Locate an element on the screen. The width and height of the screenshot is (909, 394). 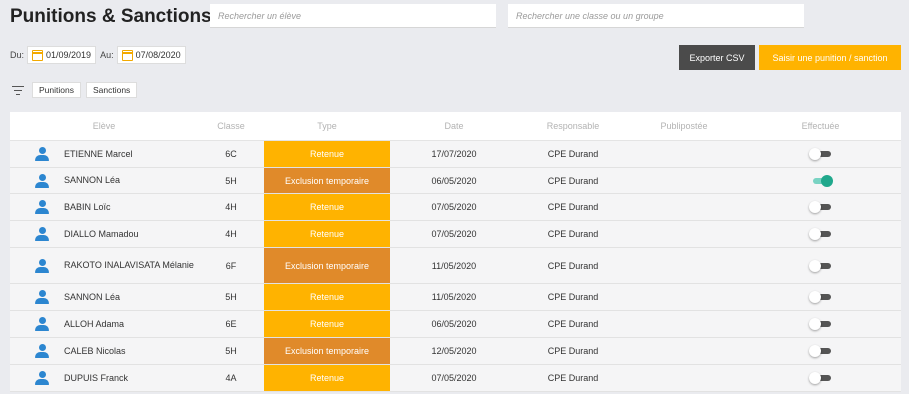
cell-classe: 6C is located at coordinates (231, 154).